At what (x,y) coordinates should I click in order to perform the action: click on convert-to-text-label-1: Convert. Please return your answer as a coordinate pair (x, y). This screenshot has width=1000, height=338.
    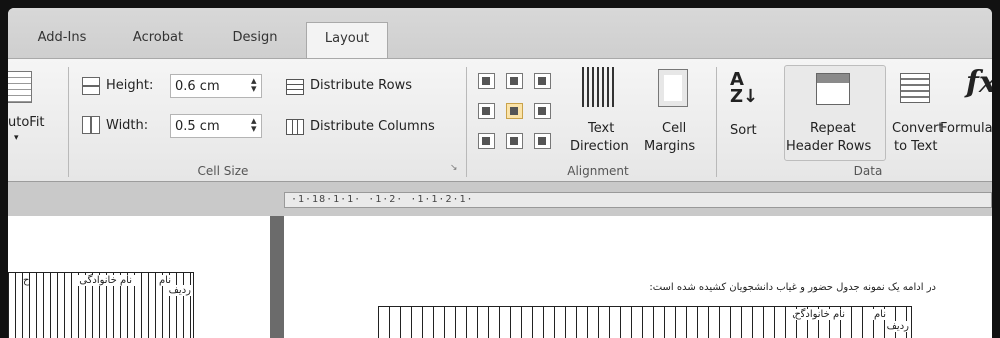
    Looking at the image, I should click on (917, 128).